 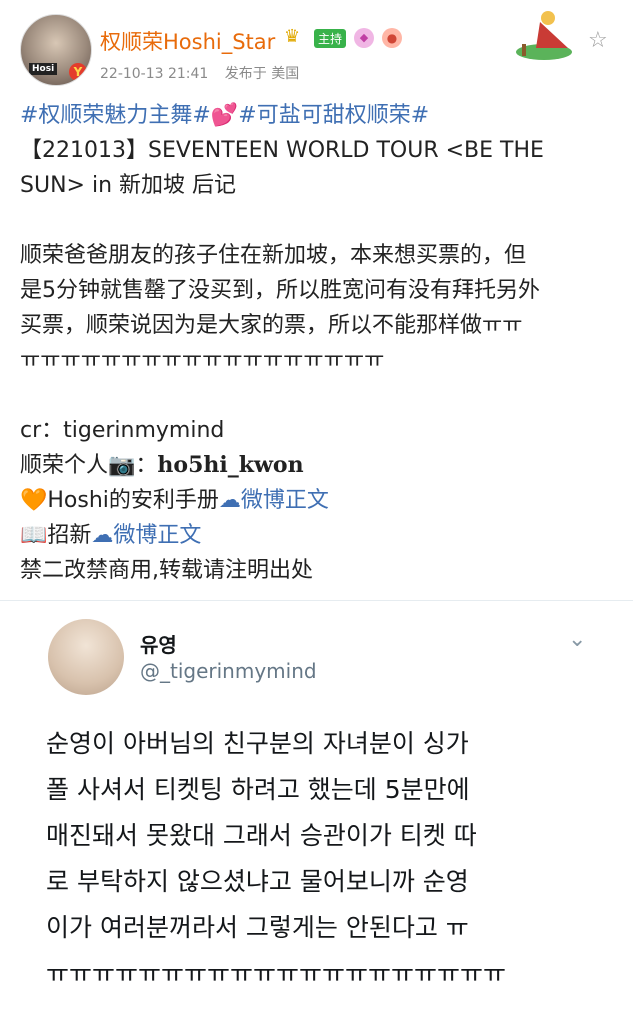 What do you see at coordinates (262, 74) in the screenshot?
I see `post-location: 发布于 美国` at bounding box center [262, 74].